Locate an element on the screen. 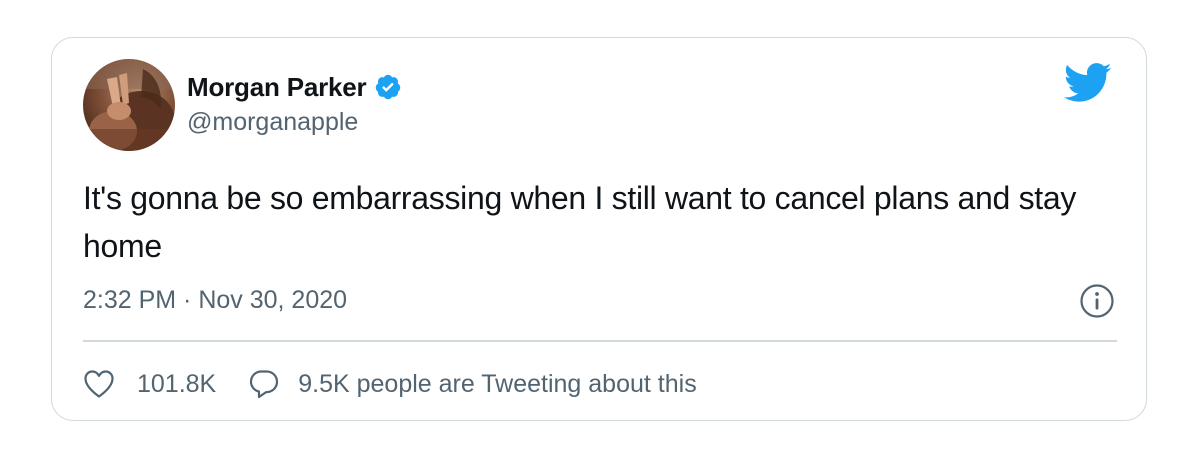  conversation-link: 9.5K people are Tweeting about this is located at coordinates (472, 384).